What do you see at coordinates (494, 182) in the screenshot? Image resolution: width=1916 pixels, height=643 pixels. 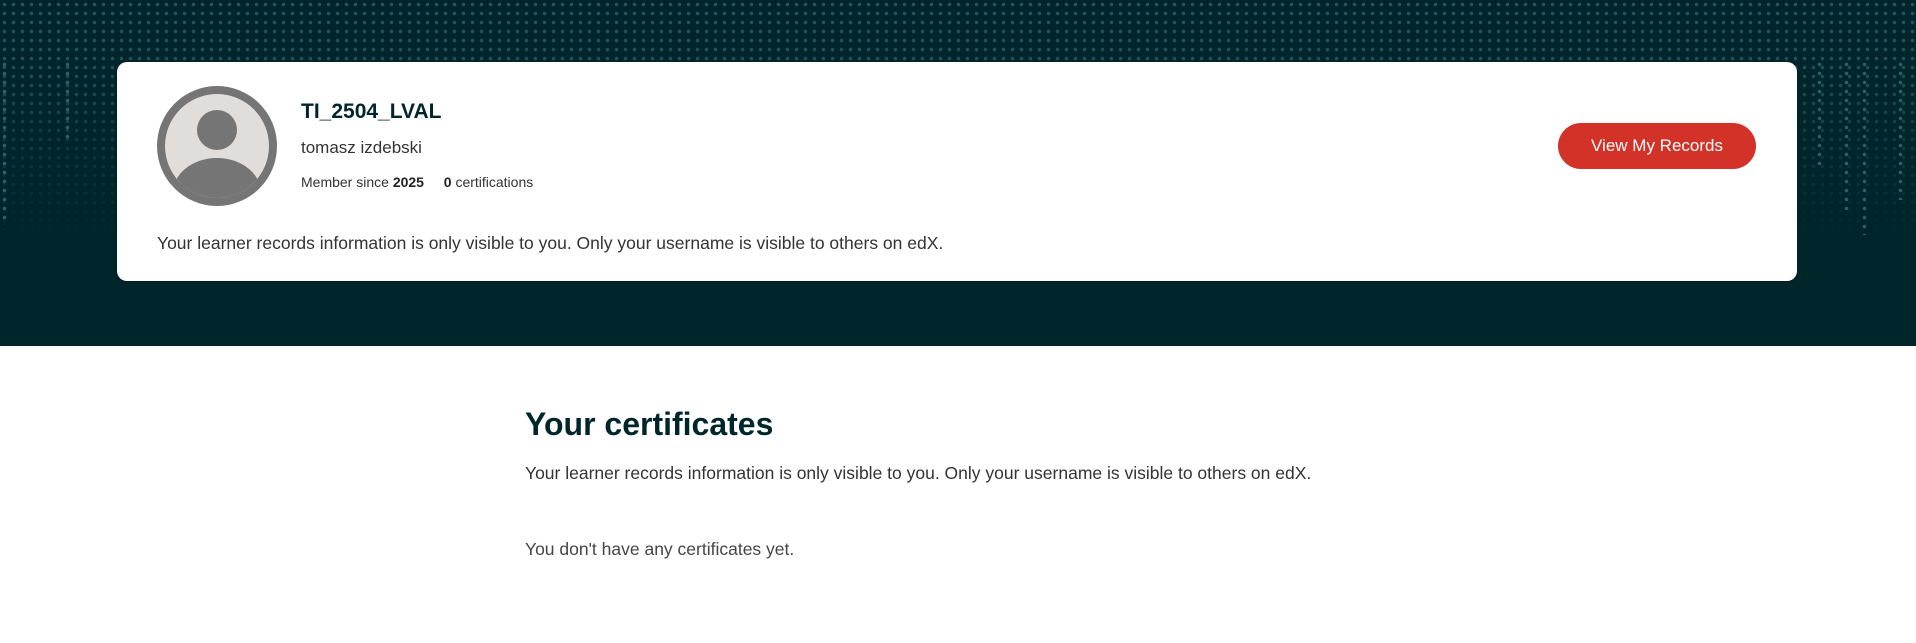 I see `certifications-label: certifications` at bounding box center [494, 182].